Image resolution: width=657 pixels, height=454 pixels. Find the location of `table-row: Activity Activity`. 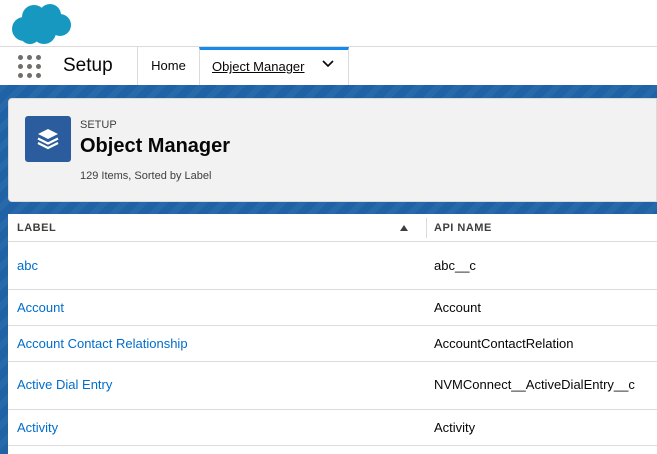

table-row: Activity Activity is located at coordinates (332, 428).